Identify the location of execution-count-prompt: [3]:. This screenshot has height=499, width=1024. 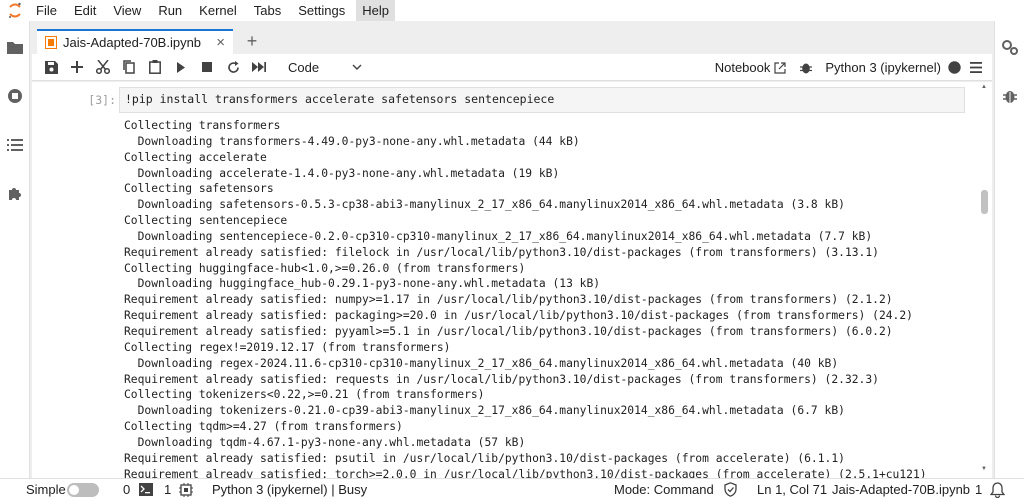
(102, 100).